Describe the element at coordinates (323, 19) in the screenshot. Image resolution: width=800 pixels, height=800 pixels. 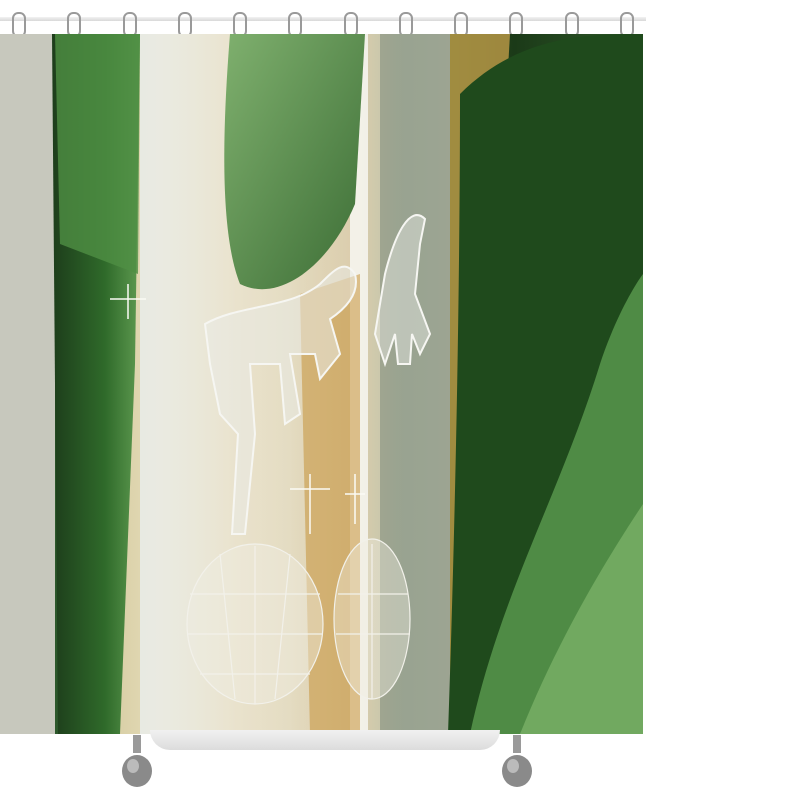
I see `curtain-rod` at that location.